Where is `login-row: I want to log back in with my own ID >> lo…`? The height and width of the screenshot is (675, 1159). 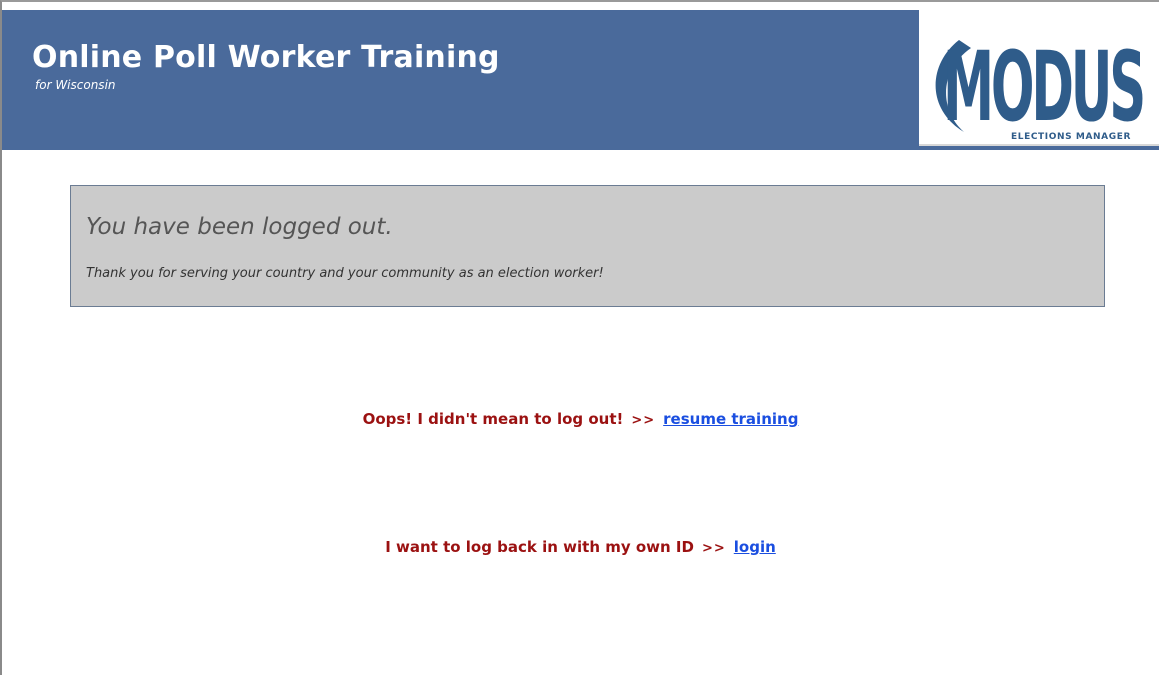
login-row: I want to log back in with my own ID >> lo… is located at coordinates (580, 547).